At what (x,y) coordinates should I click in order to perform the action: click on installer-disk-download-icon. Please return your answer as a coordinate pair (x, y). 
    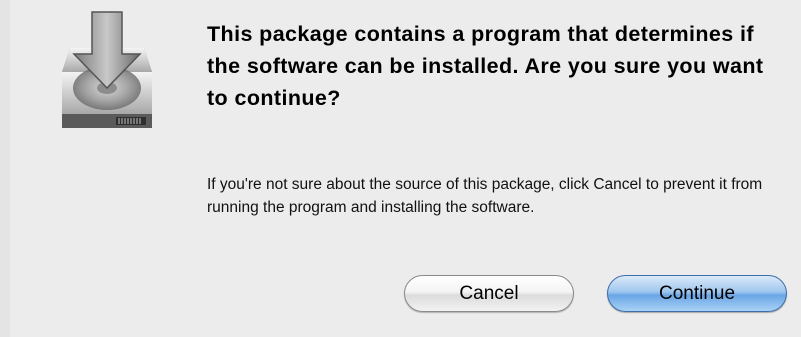
    Looking at the image, I should click on (106, 75).